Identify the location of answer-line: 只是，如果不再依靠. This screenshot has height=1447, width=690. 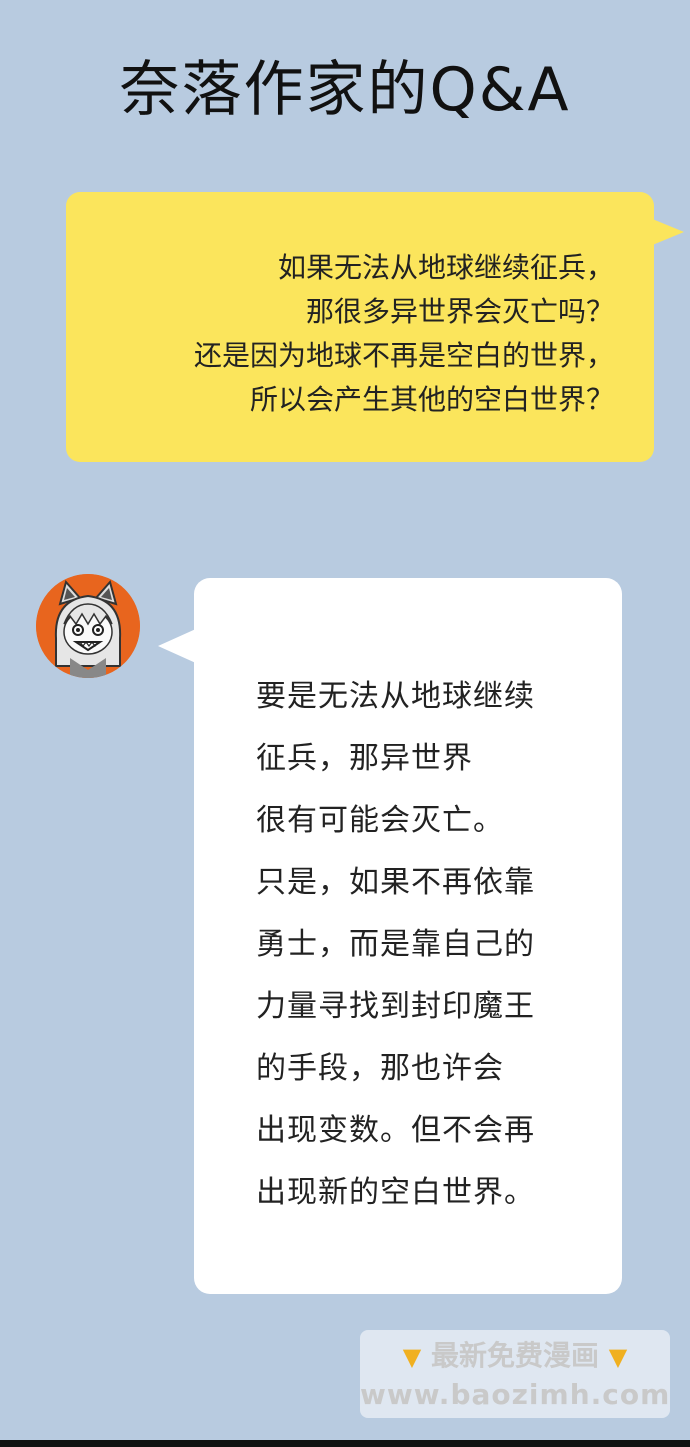
(395, 882).